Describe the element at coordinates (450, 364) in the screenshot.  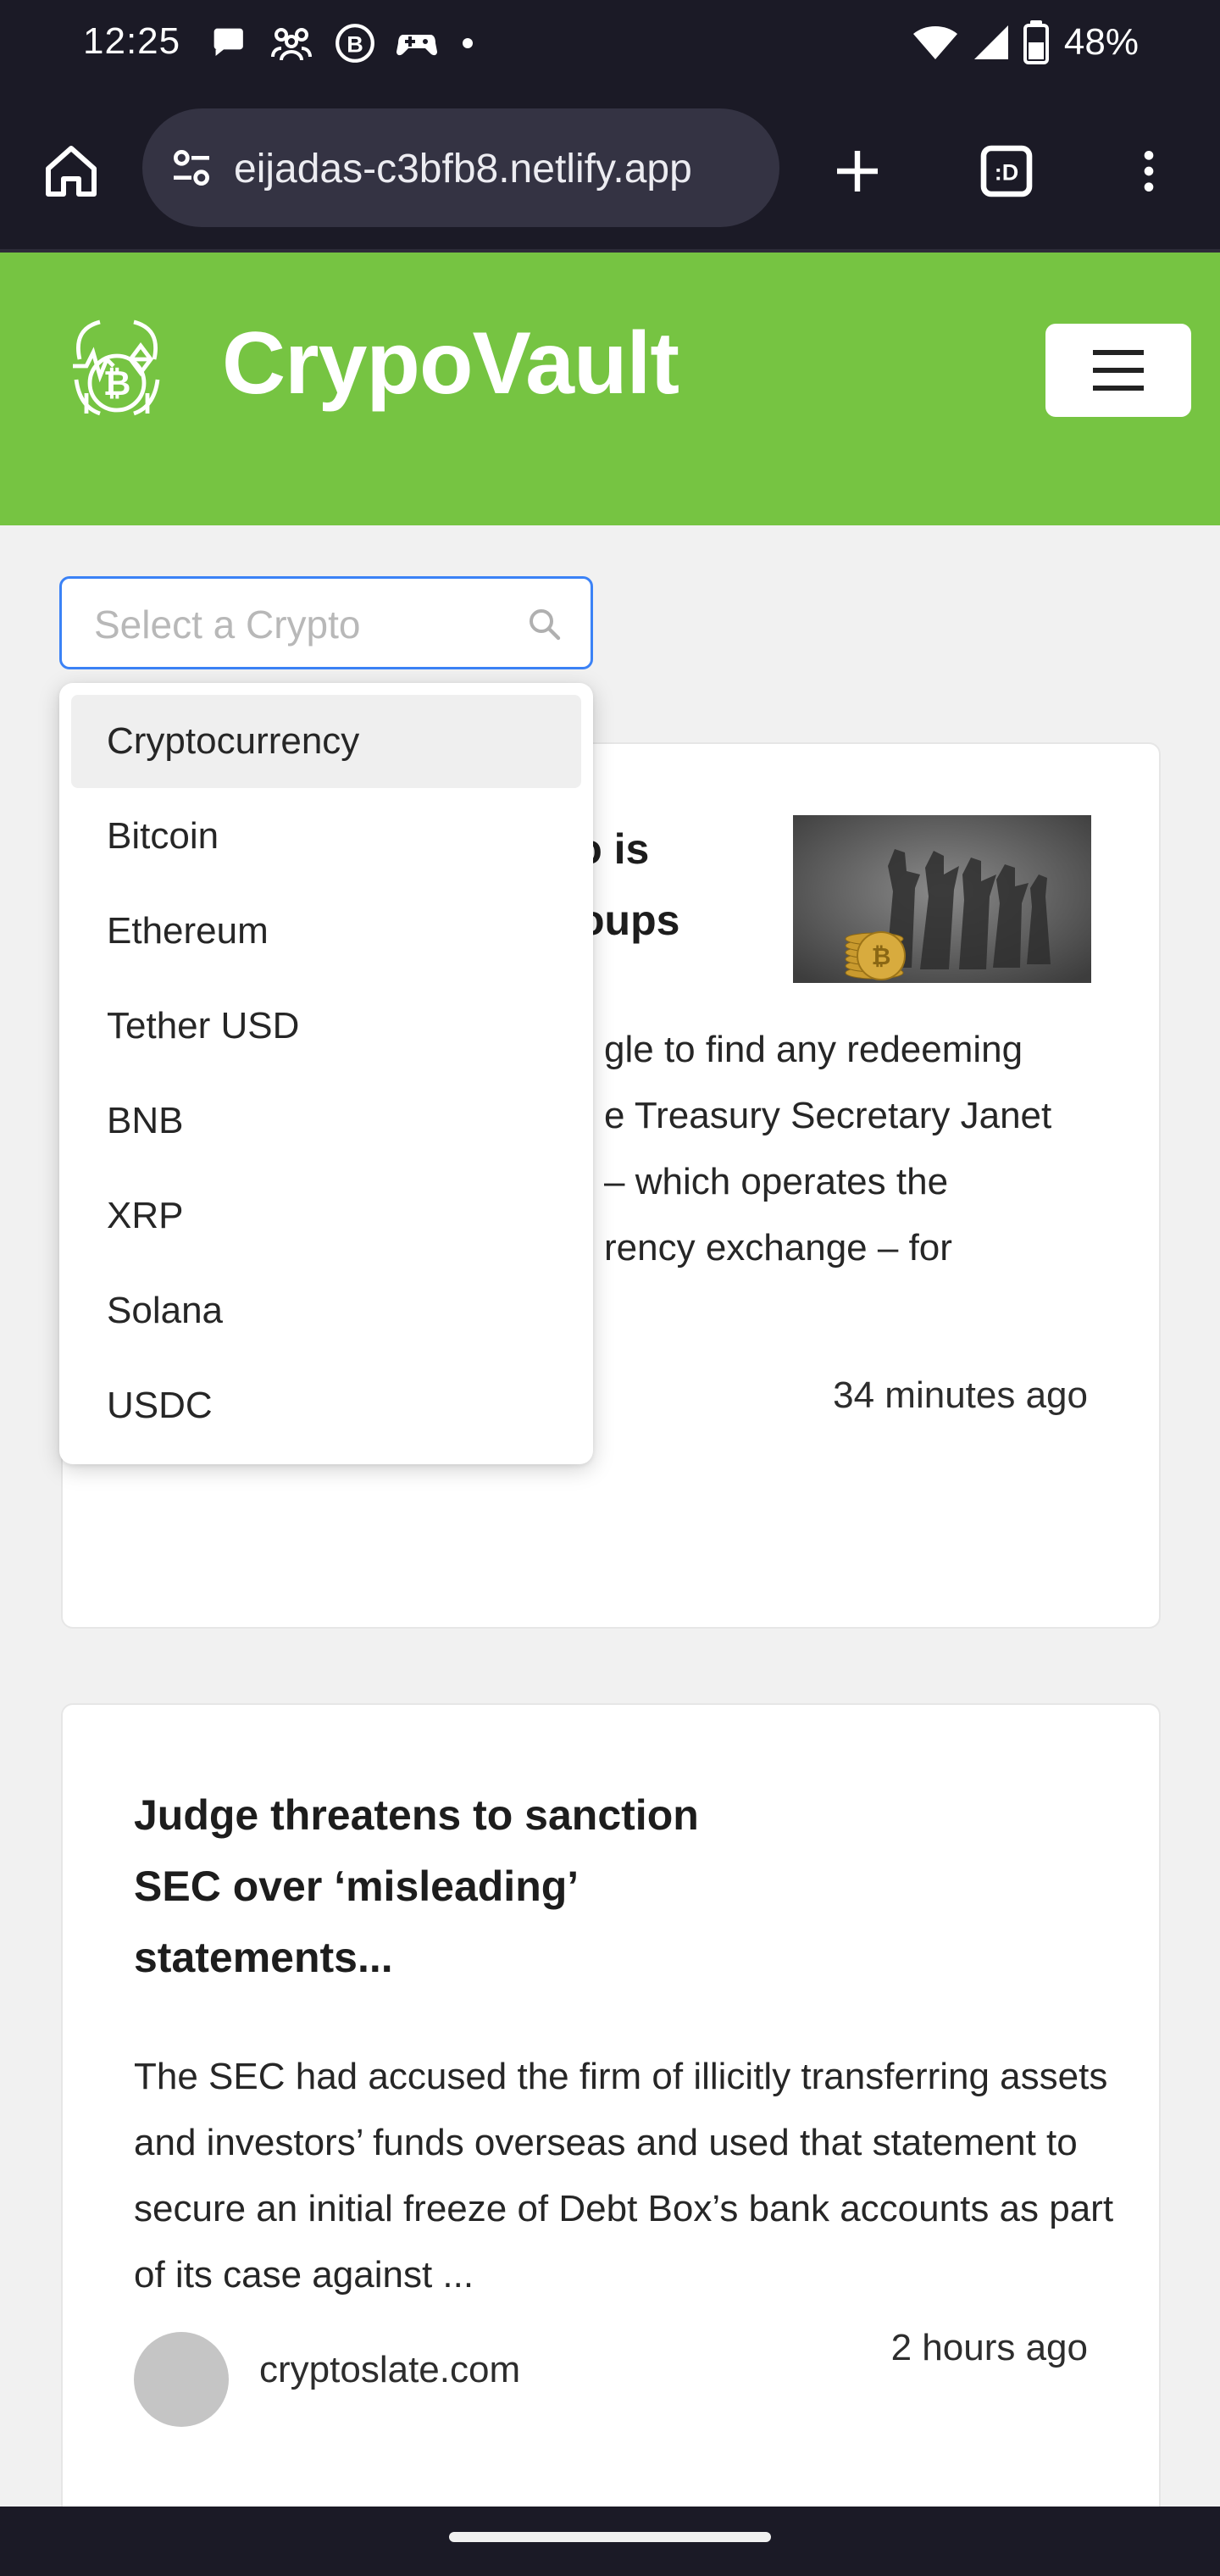
I see `brand-name: CrypoVault` at that location.